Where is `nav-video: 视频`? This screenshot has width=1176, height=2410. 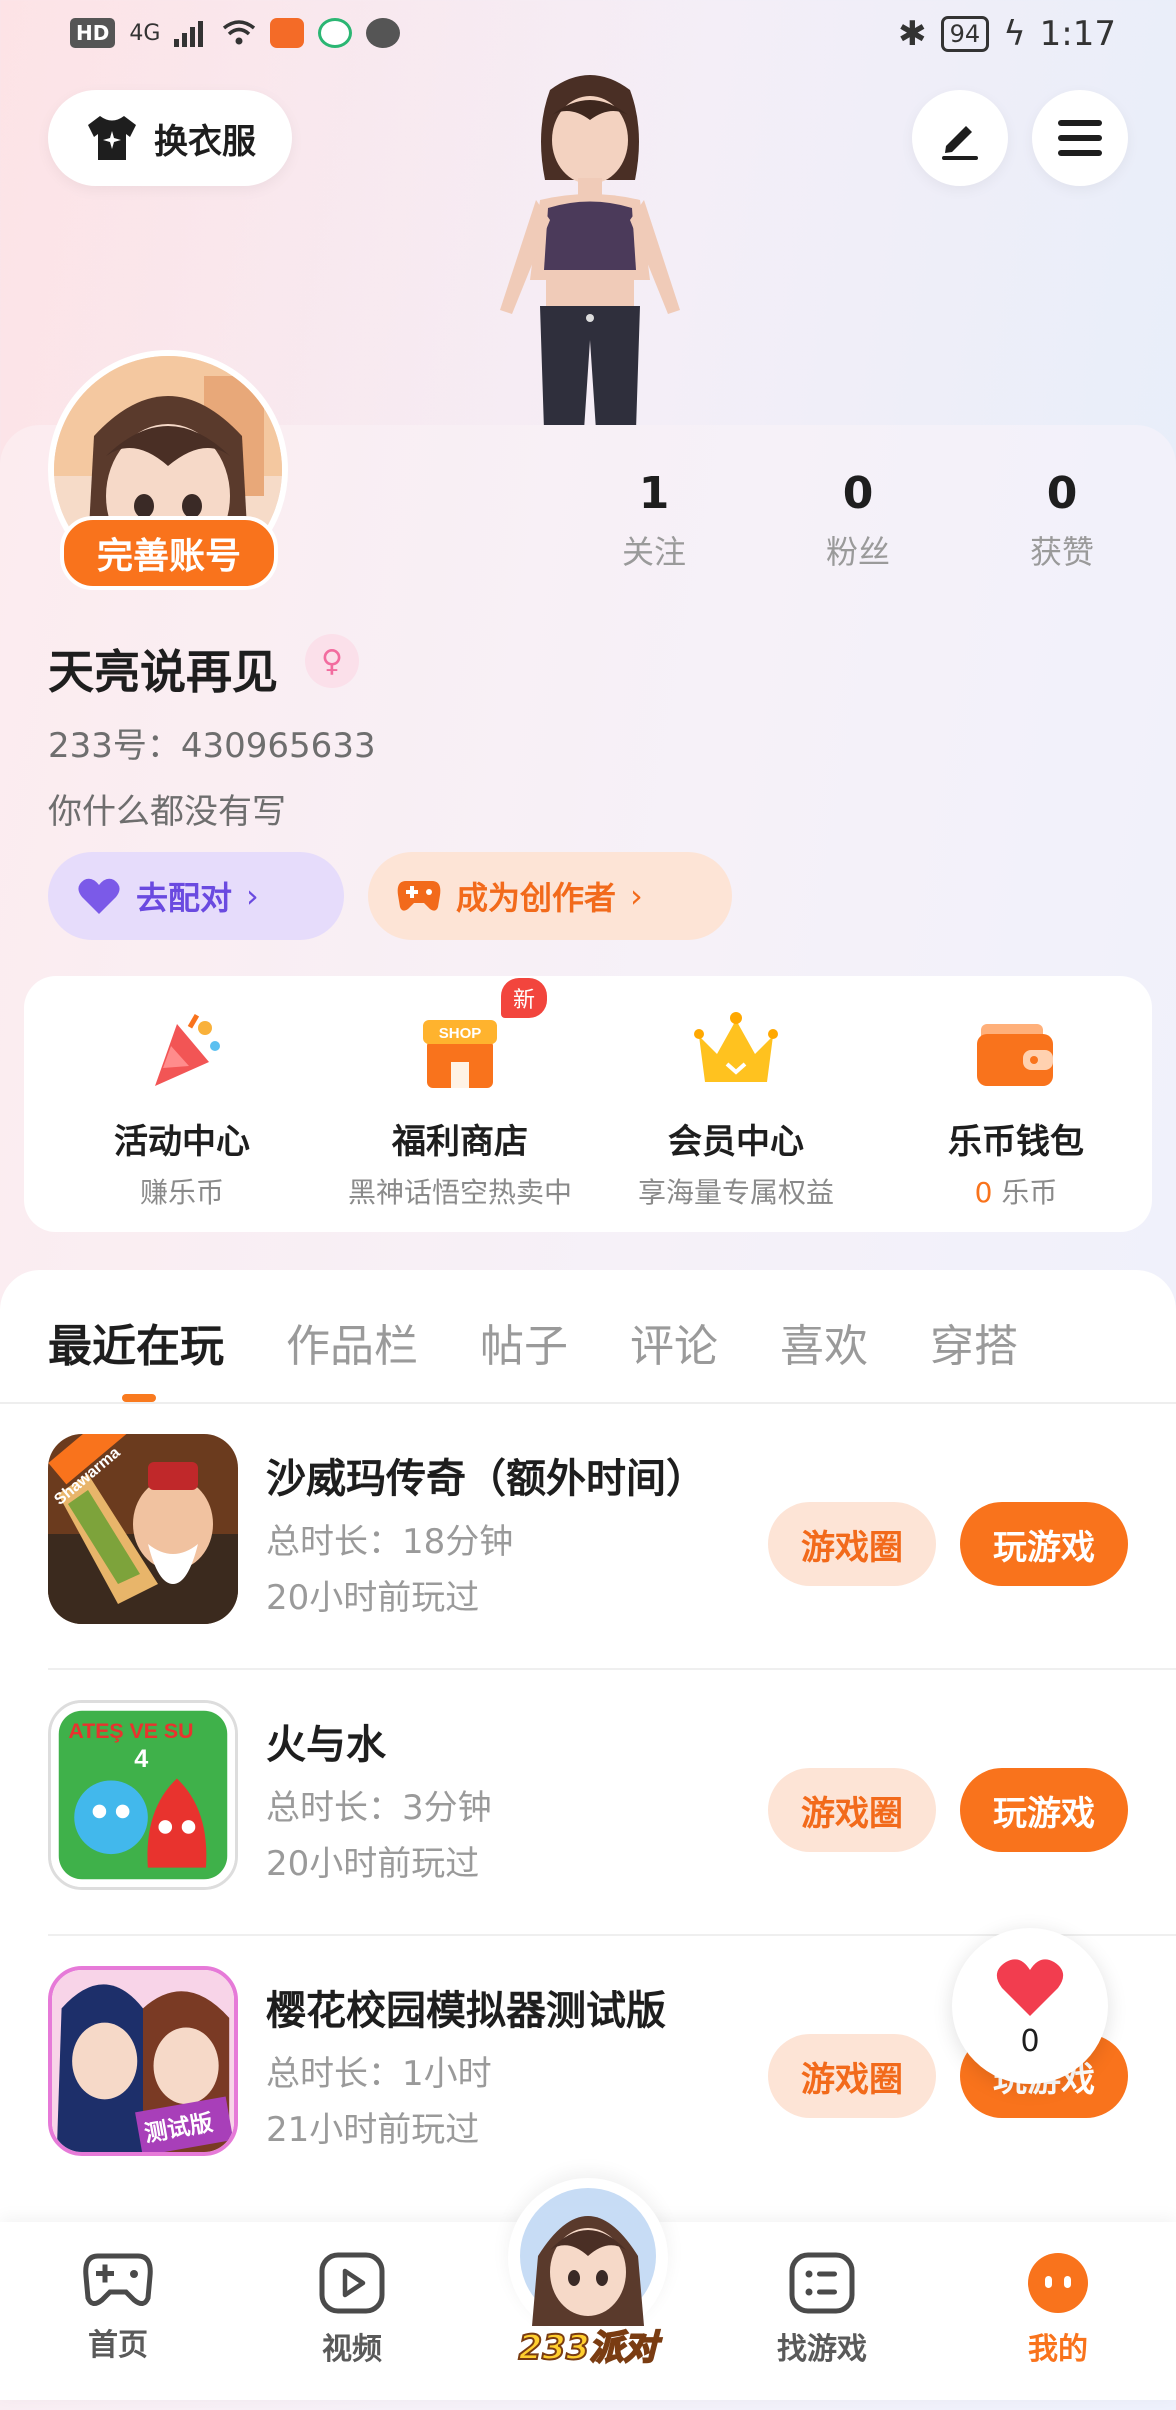 nav-video: 视频 is located at coordinates (352, 2310).